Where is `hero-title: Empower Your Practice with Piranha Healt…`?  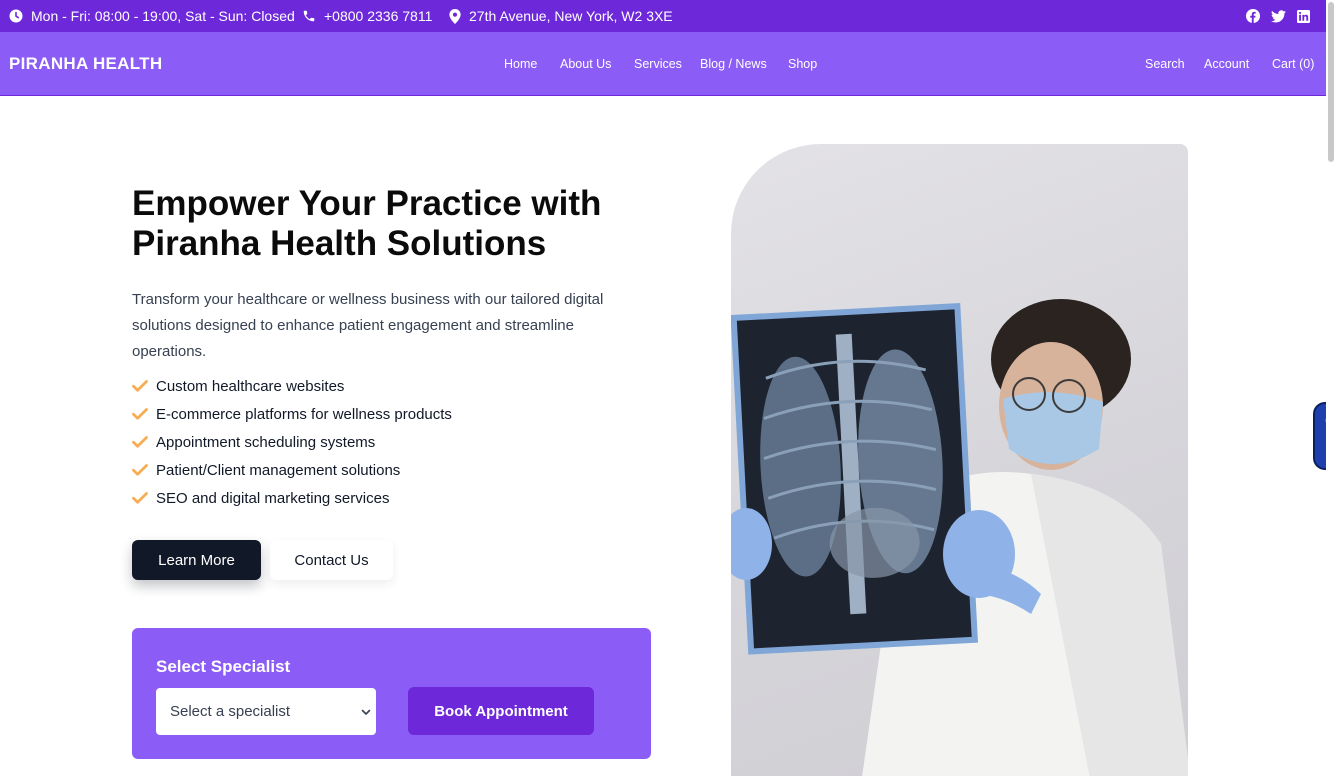 hero-title: Empower Your Practice with Piranha Healt… is located at coordinates (392, 224).